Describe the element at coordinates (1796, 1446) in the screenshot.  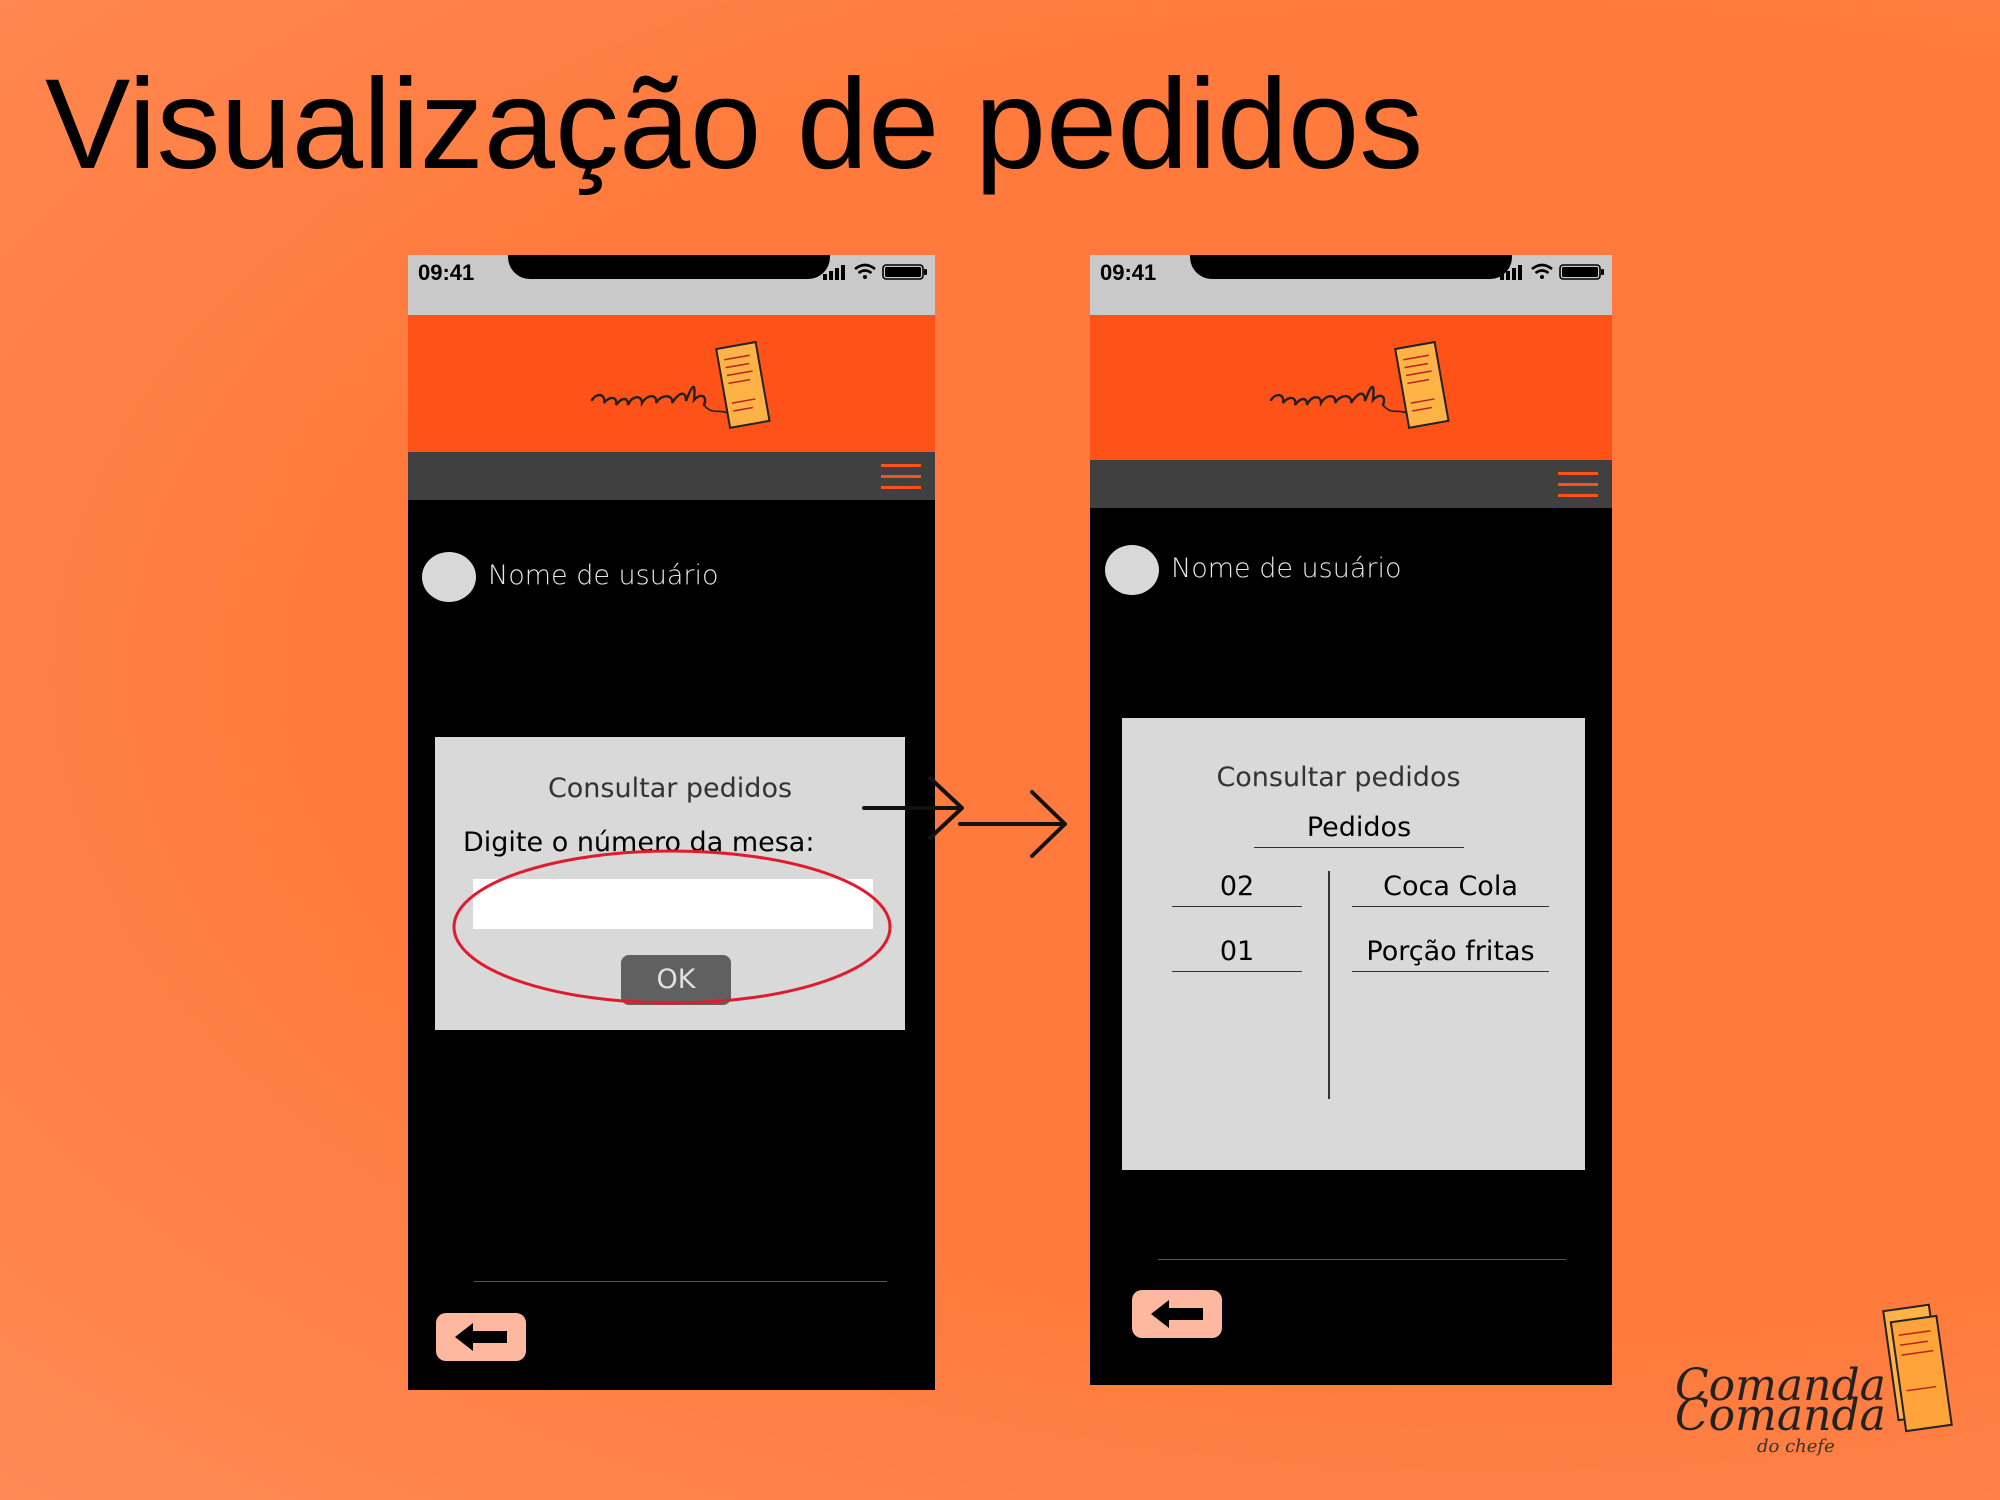
I see `brand-logo-subtext: do chefe` at that location.